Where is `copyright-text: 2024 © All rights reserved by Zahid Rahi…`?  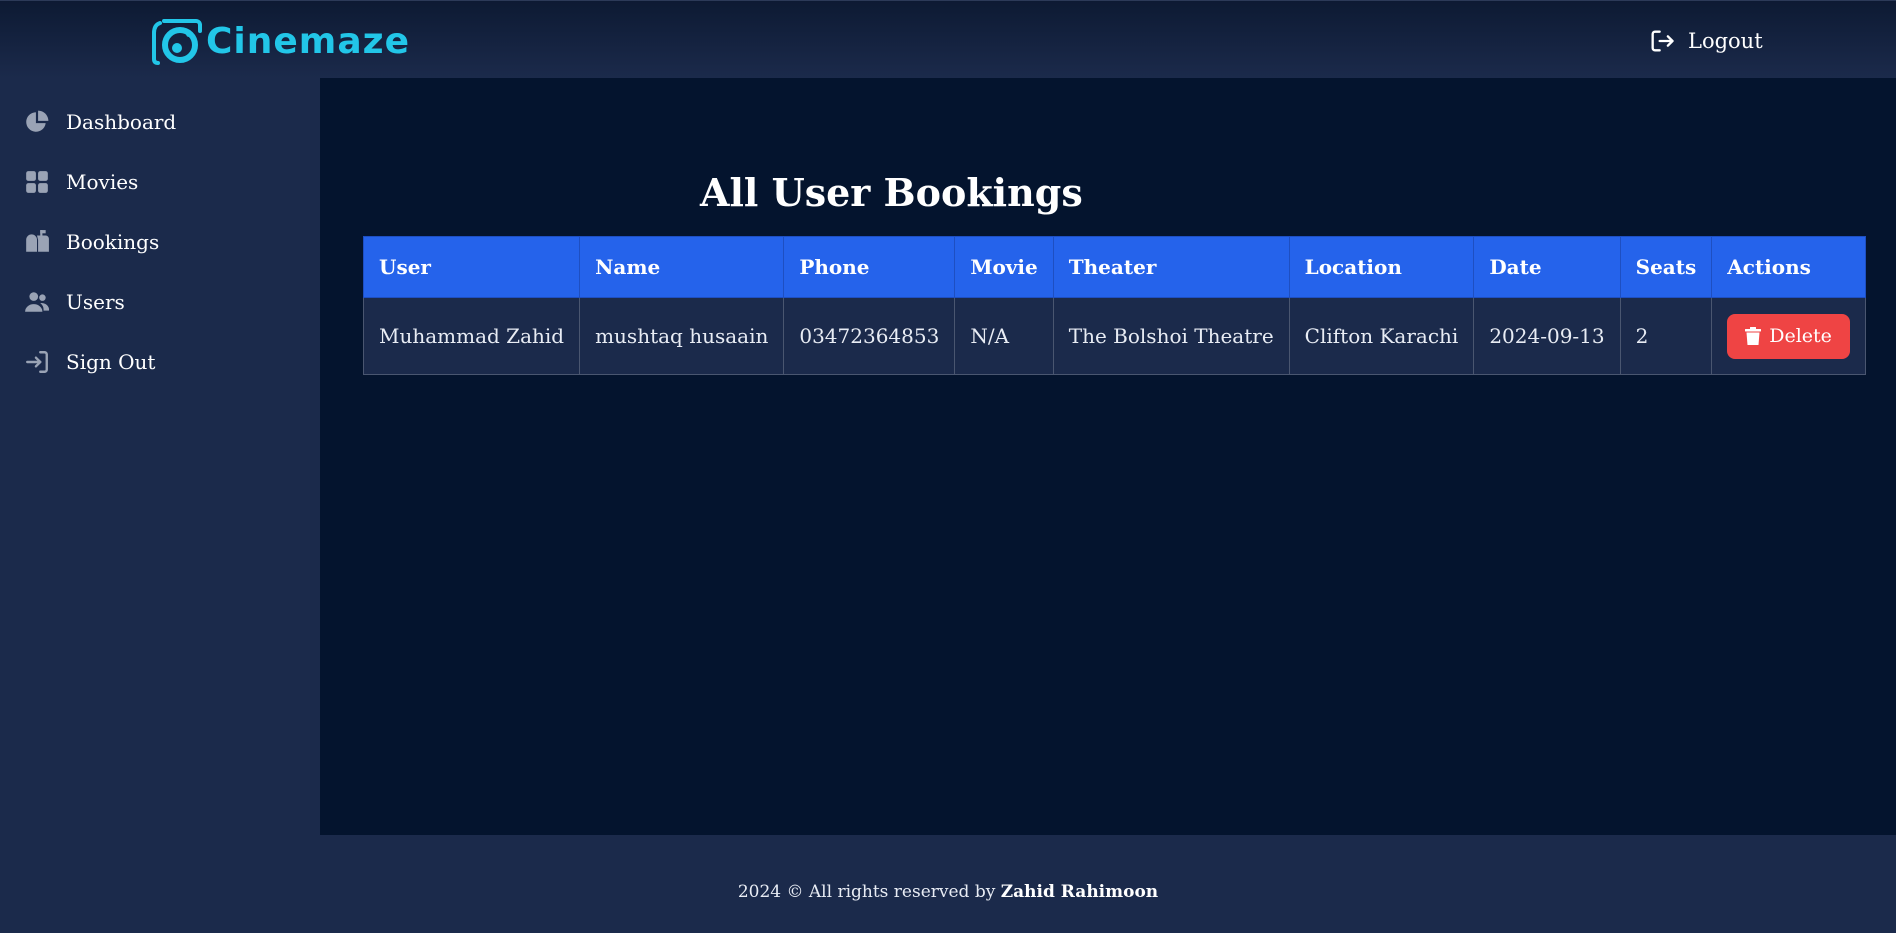 copyright-text: 2024 © All rights reserved by Zahid Rahi… is located at coordinates (948, 892).